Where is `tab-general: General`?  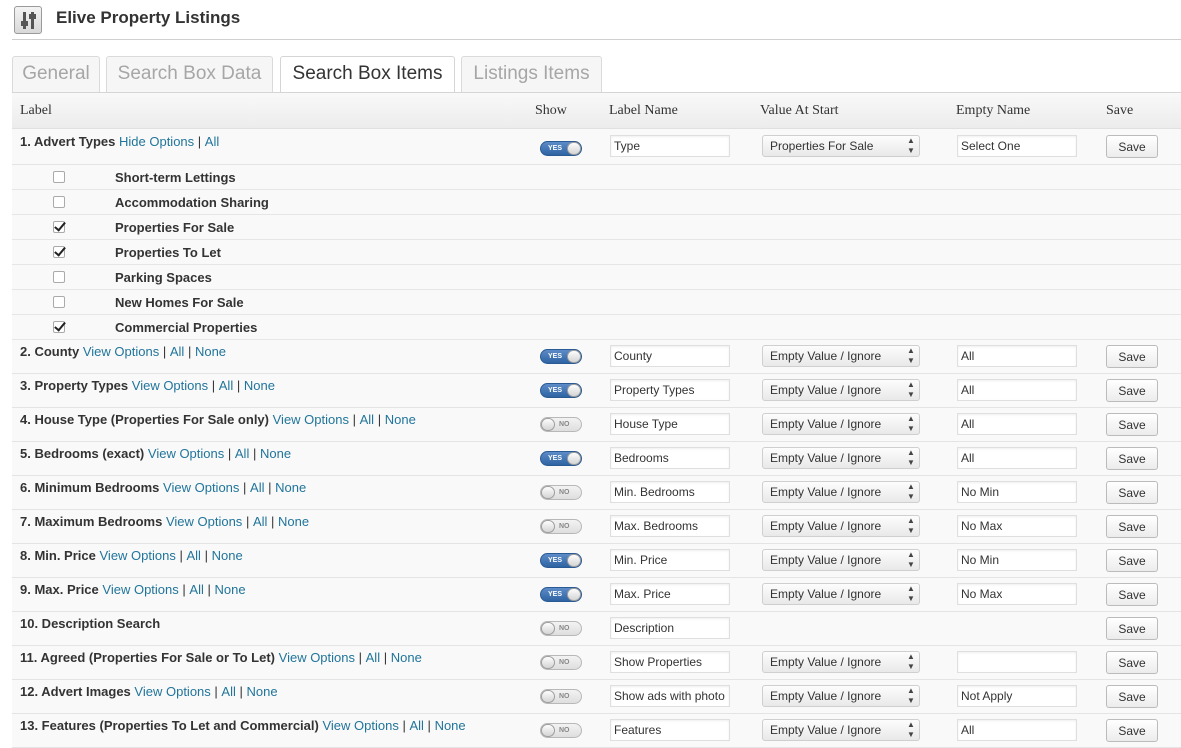
tab-general: General is located at coordinates (56, 74).